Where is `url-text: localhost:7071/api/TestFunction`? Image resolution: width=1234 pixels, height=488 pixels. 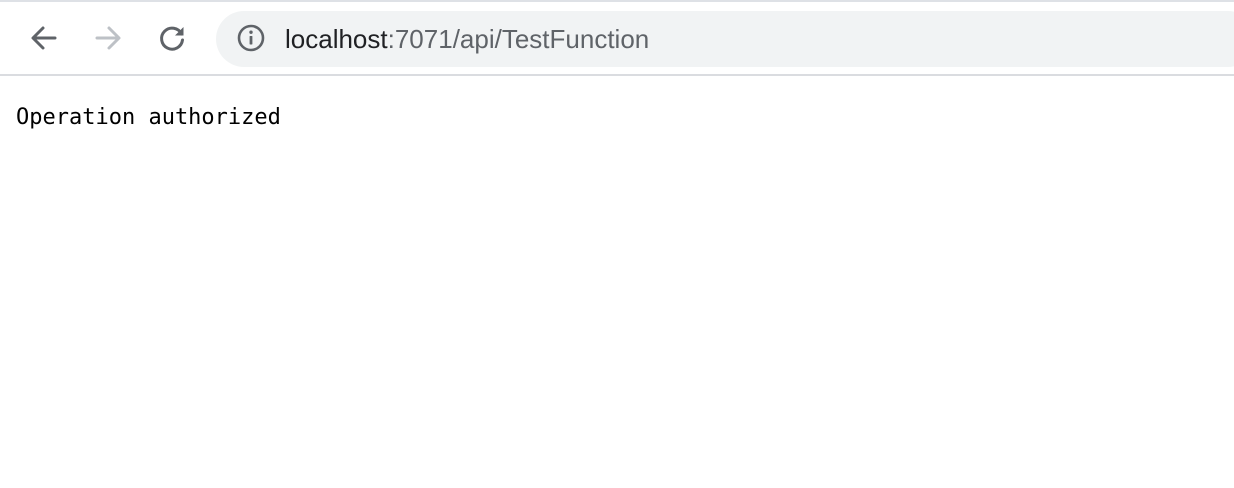
url-text: localhost:7071/api/TestFunction is located at coordinates (467, 39).